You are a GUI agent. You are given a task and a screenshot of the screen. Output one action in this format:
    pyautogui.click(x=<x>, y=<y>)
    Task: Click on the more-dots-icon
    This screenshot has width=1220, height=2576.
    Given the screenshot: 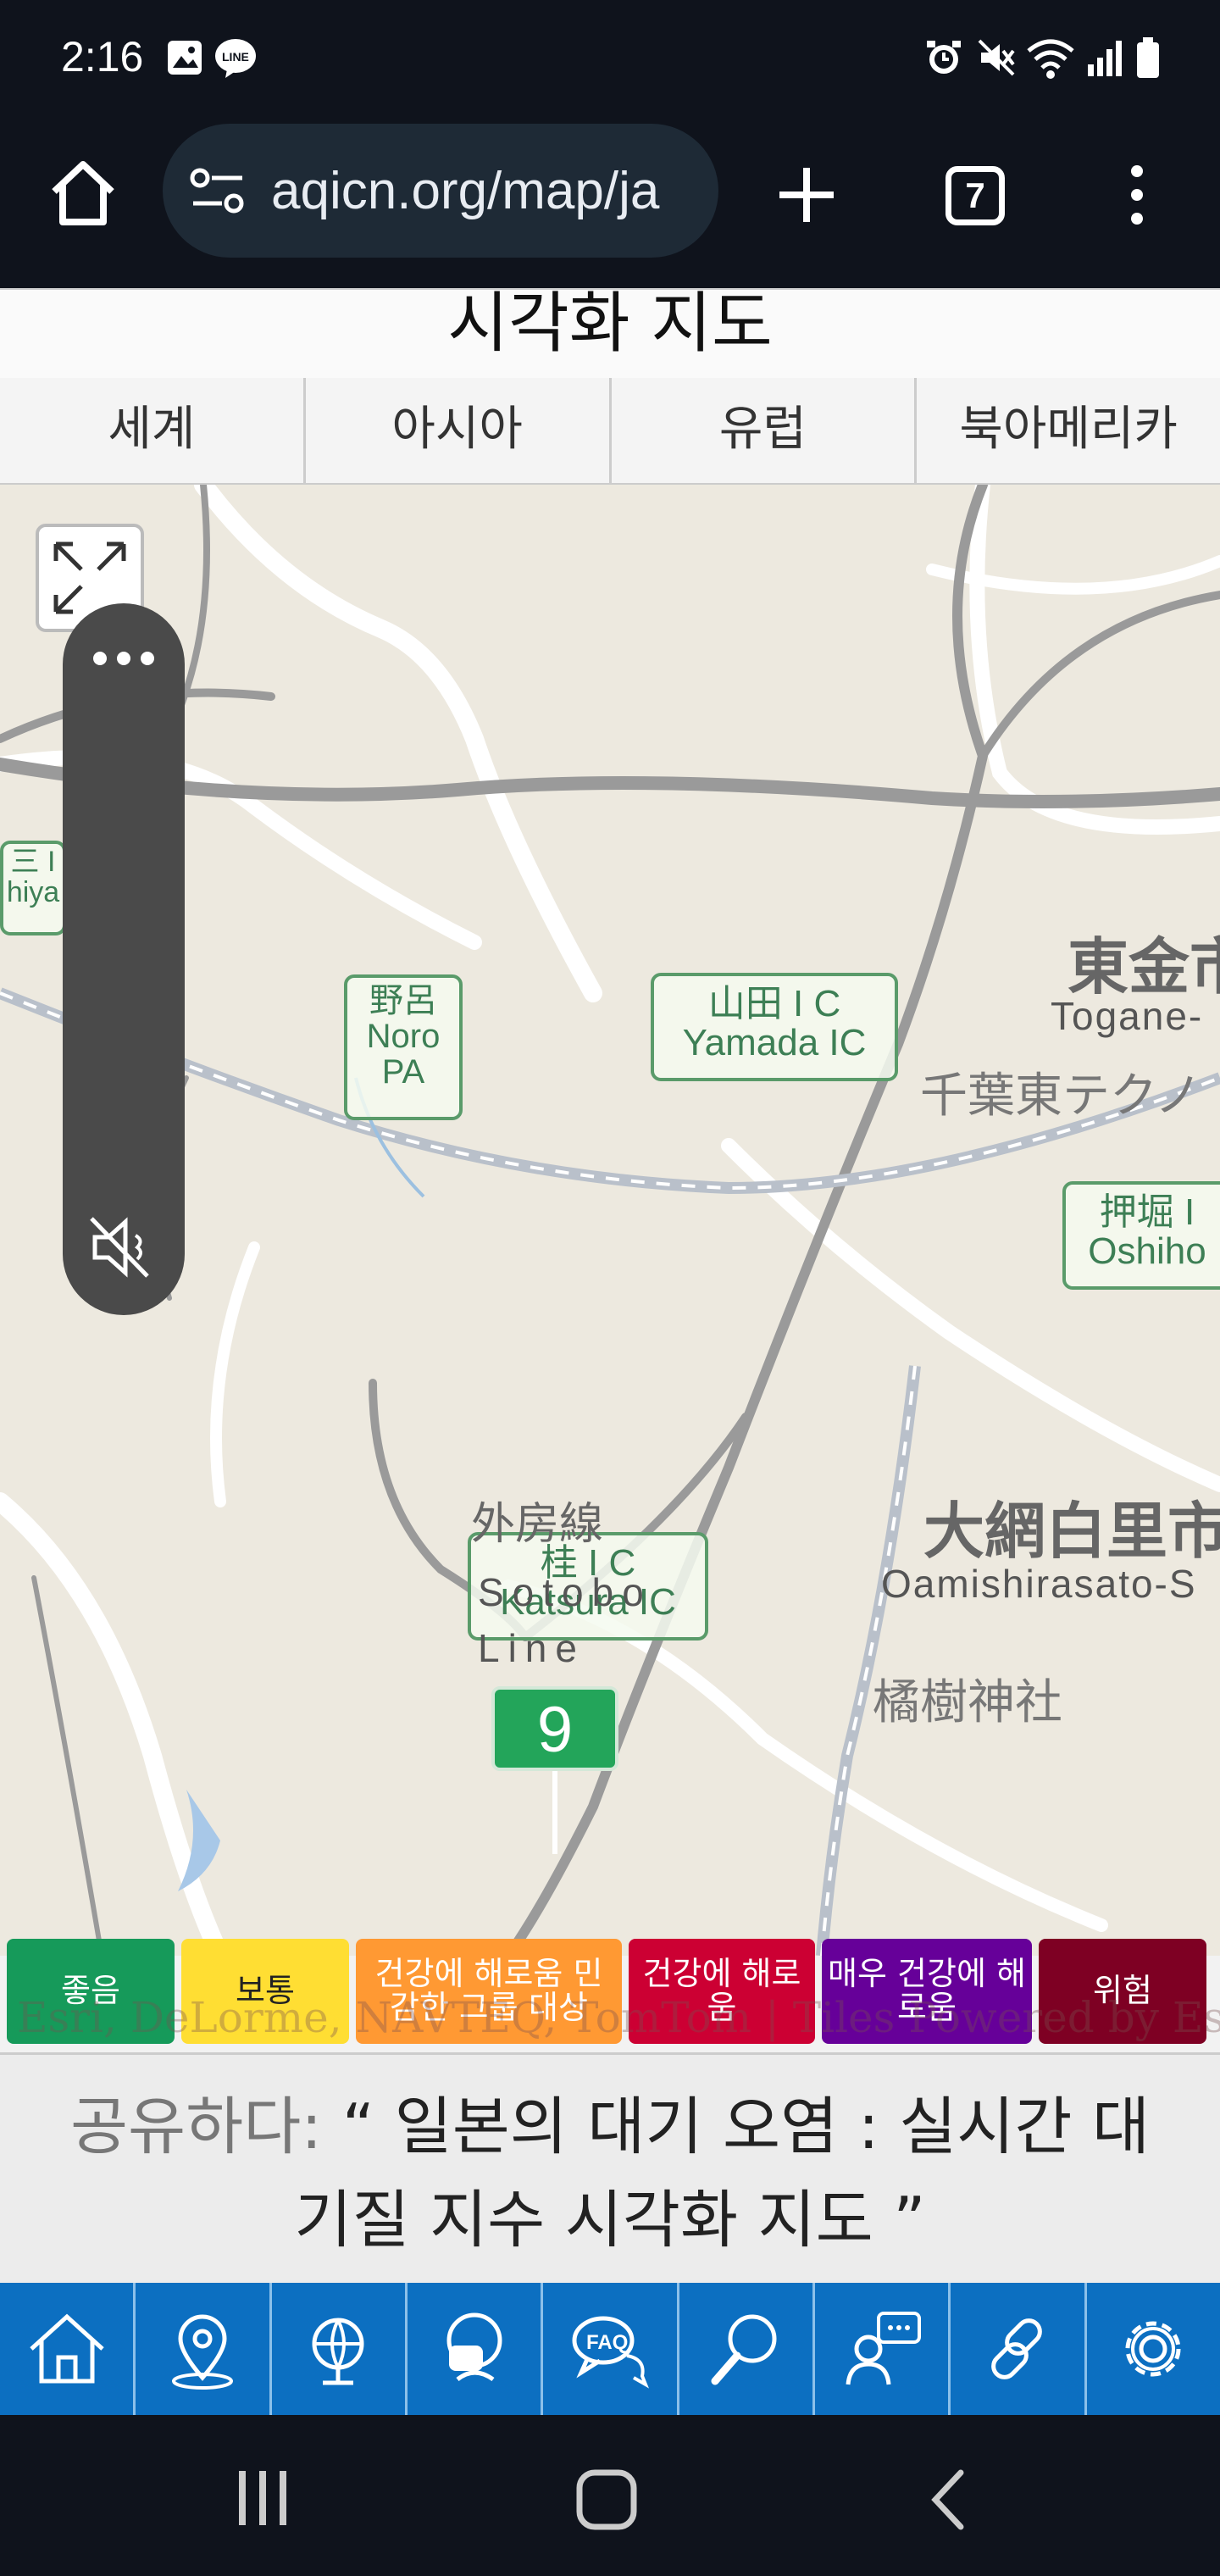 What is the action you would take?
    pyautogui.click(x=124, y=658)
    